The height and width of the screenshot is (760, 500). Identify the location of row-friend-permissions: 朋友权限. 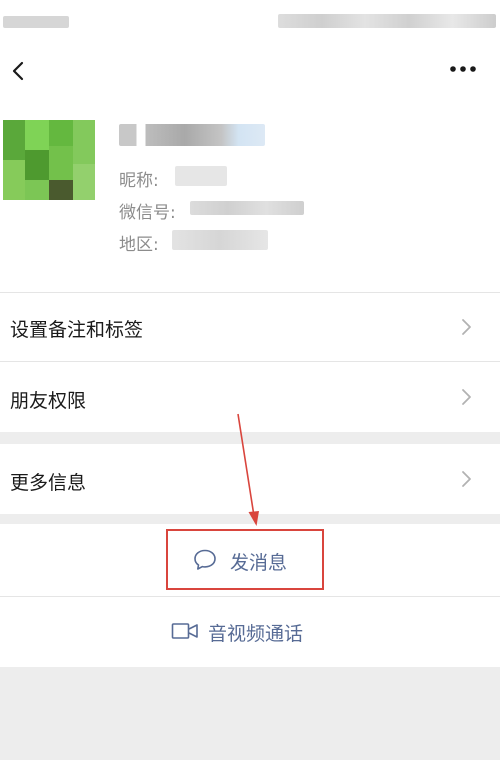
(250, 397).